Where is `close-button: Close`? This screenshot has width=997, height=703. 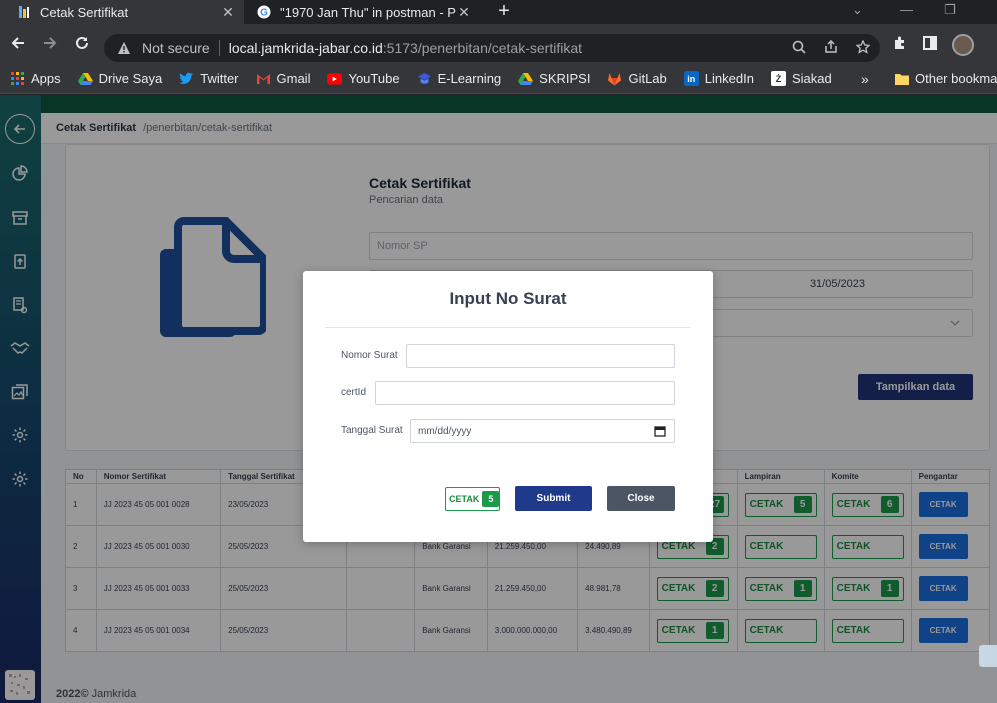
close-button: Close is located at coordinates (641, 498).